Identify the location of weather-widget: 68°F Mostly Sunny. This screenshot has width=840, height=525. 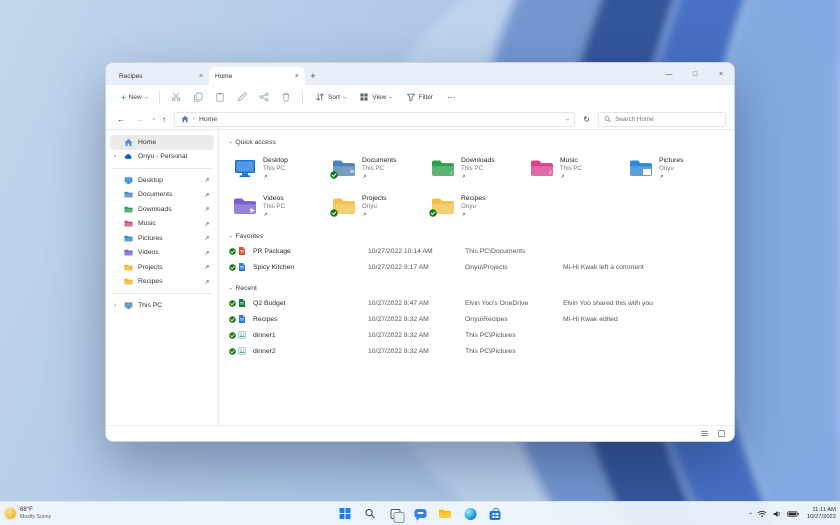
(28, 513).